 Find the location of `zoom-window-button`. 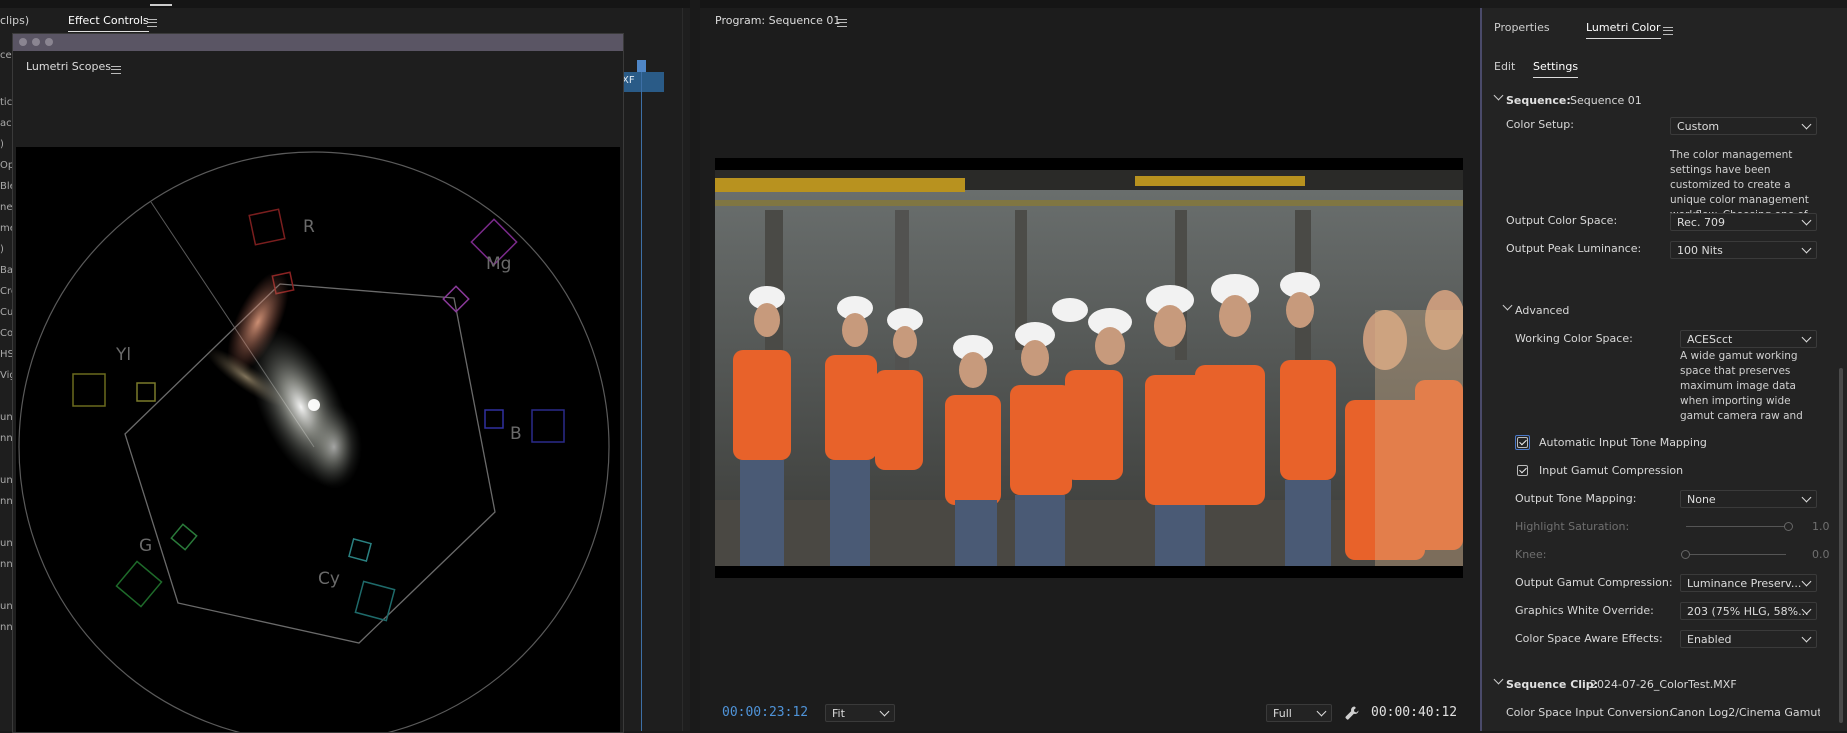

zoom-window-button is located at coordinates (49, 42).